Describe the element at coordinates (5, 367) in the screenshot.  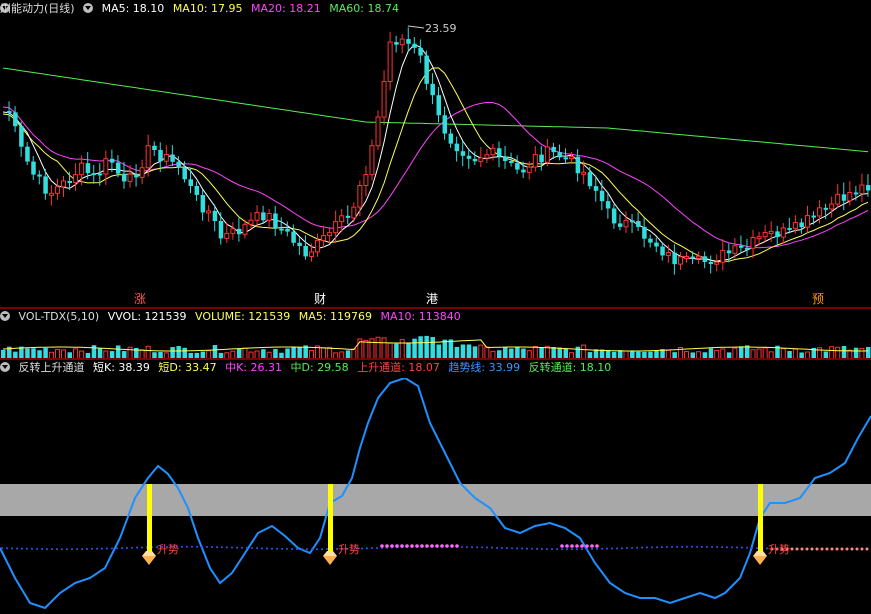
I see `indicator-menu-icon` at that location.